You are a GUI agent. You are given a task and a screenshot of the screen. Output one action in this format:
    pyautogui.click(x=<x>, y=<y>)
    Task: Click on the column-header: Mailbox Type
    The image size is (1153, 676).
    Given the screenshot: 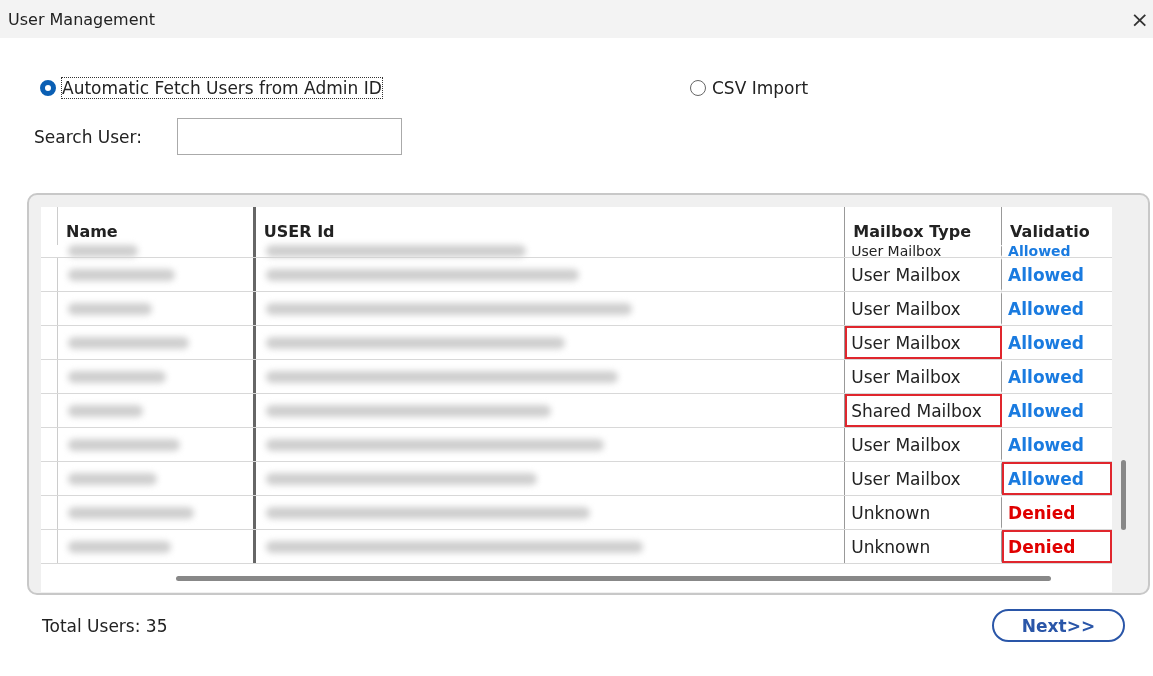 What is the action you would take?
    pyautogui.click(x=924, y=226)
    